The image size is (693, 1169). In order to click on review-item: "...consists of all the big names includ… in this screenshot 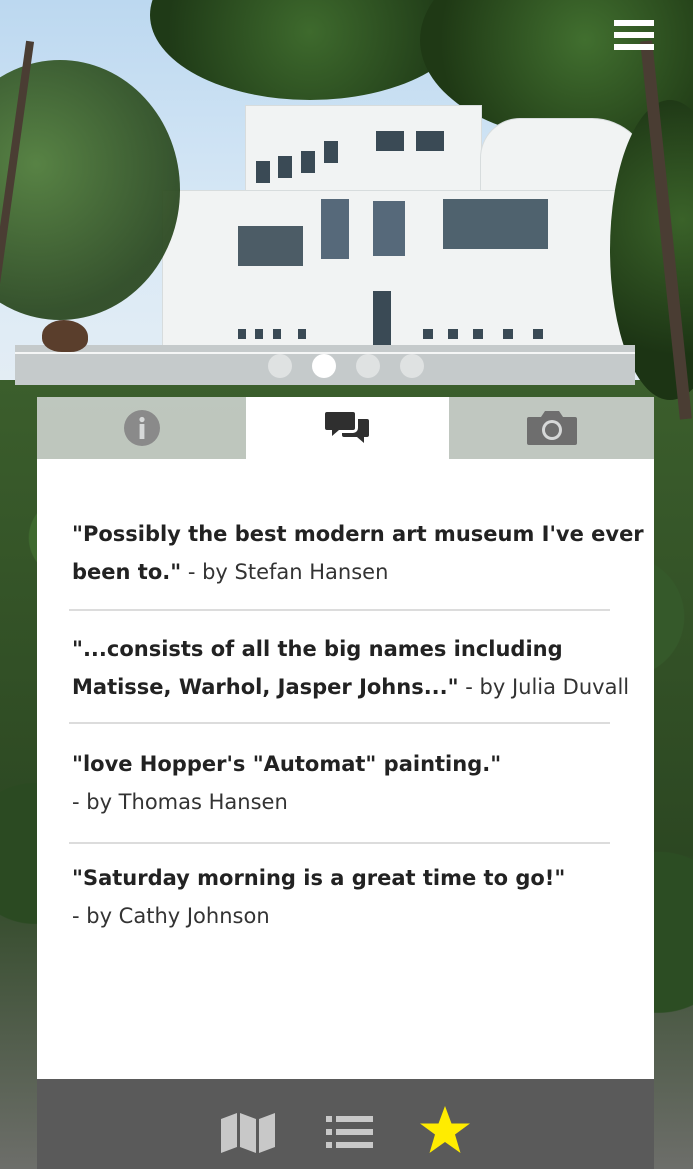, I will do `click(359, 668)`.